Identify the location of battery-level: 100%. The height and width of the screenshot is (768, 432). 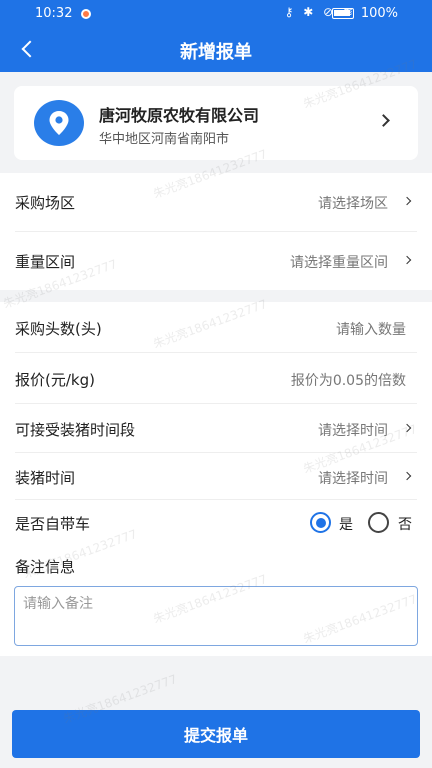
(379, 13).